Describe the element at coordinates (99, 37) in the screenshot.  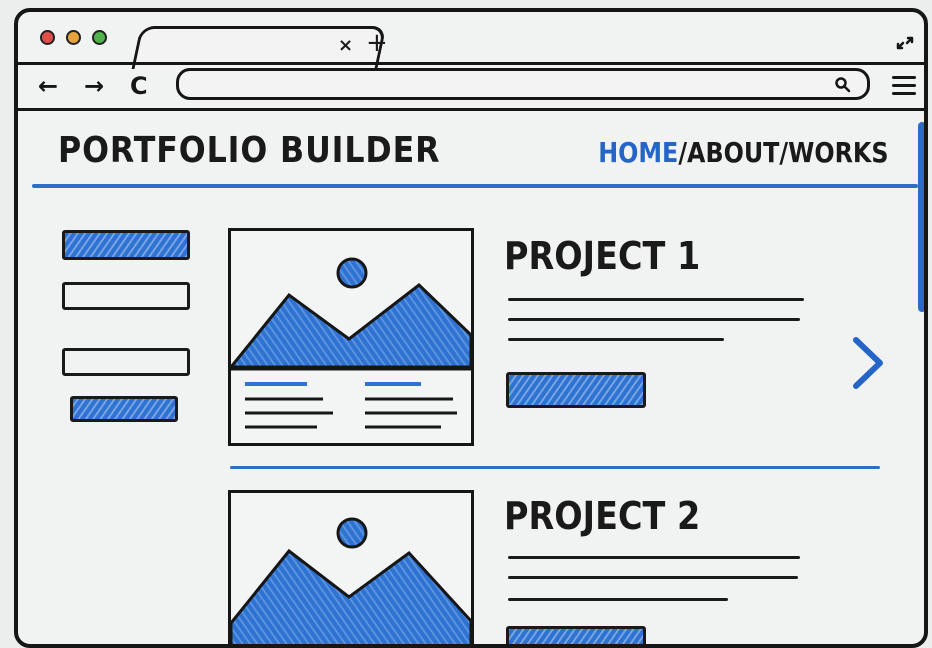
I see `maximize-window-button` at that location.